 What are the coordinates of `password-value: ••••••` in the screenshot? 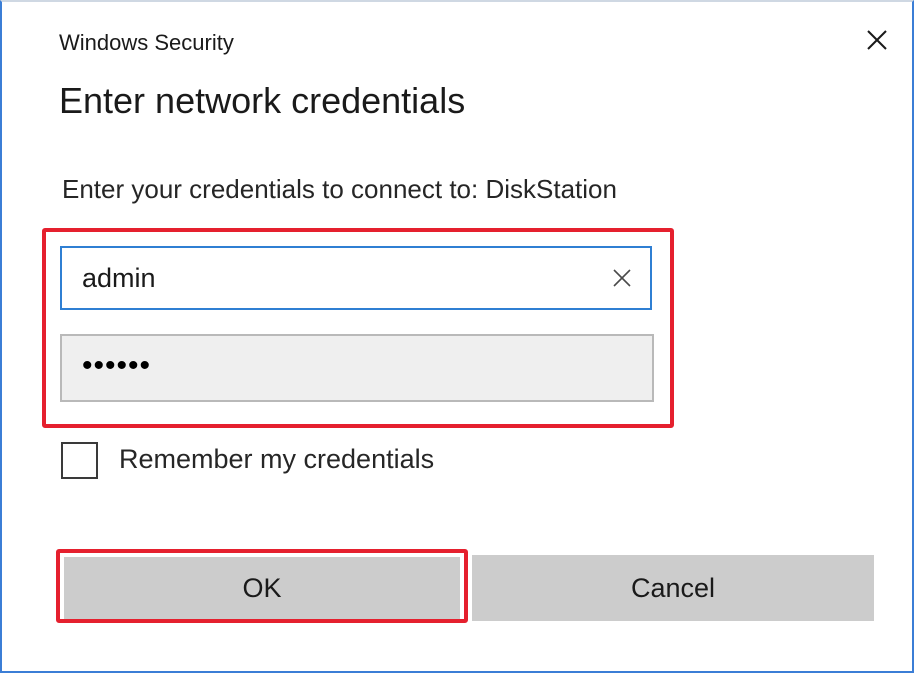 It's located at (117, 365).